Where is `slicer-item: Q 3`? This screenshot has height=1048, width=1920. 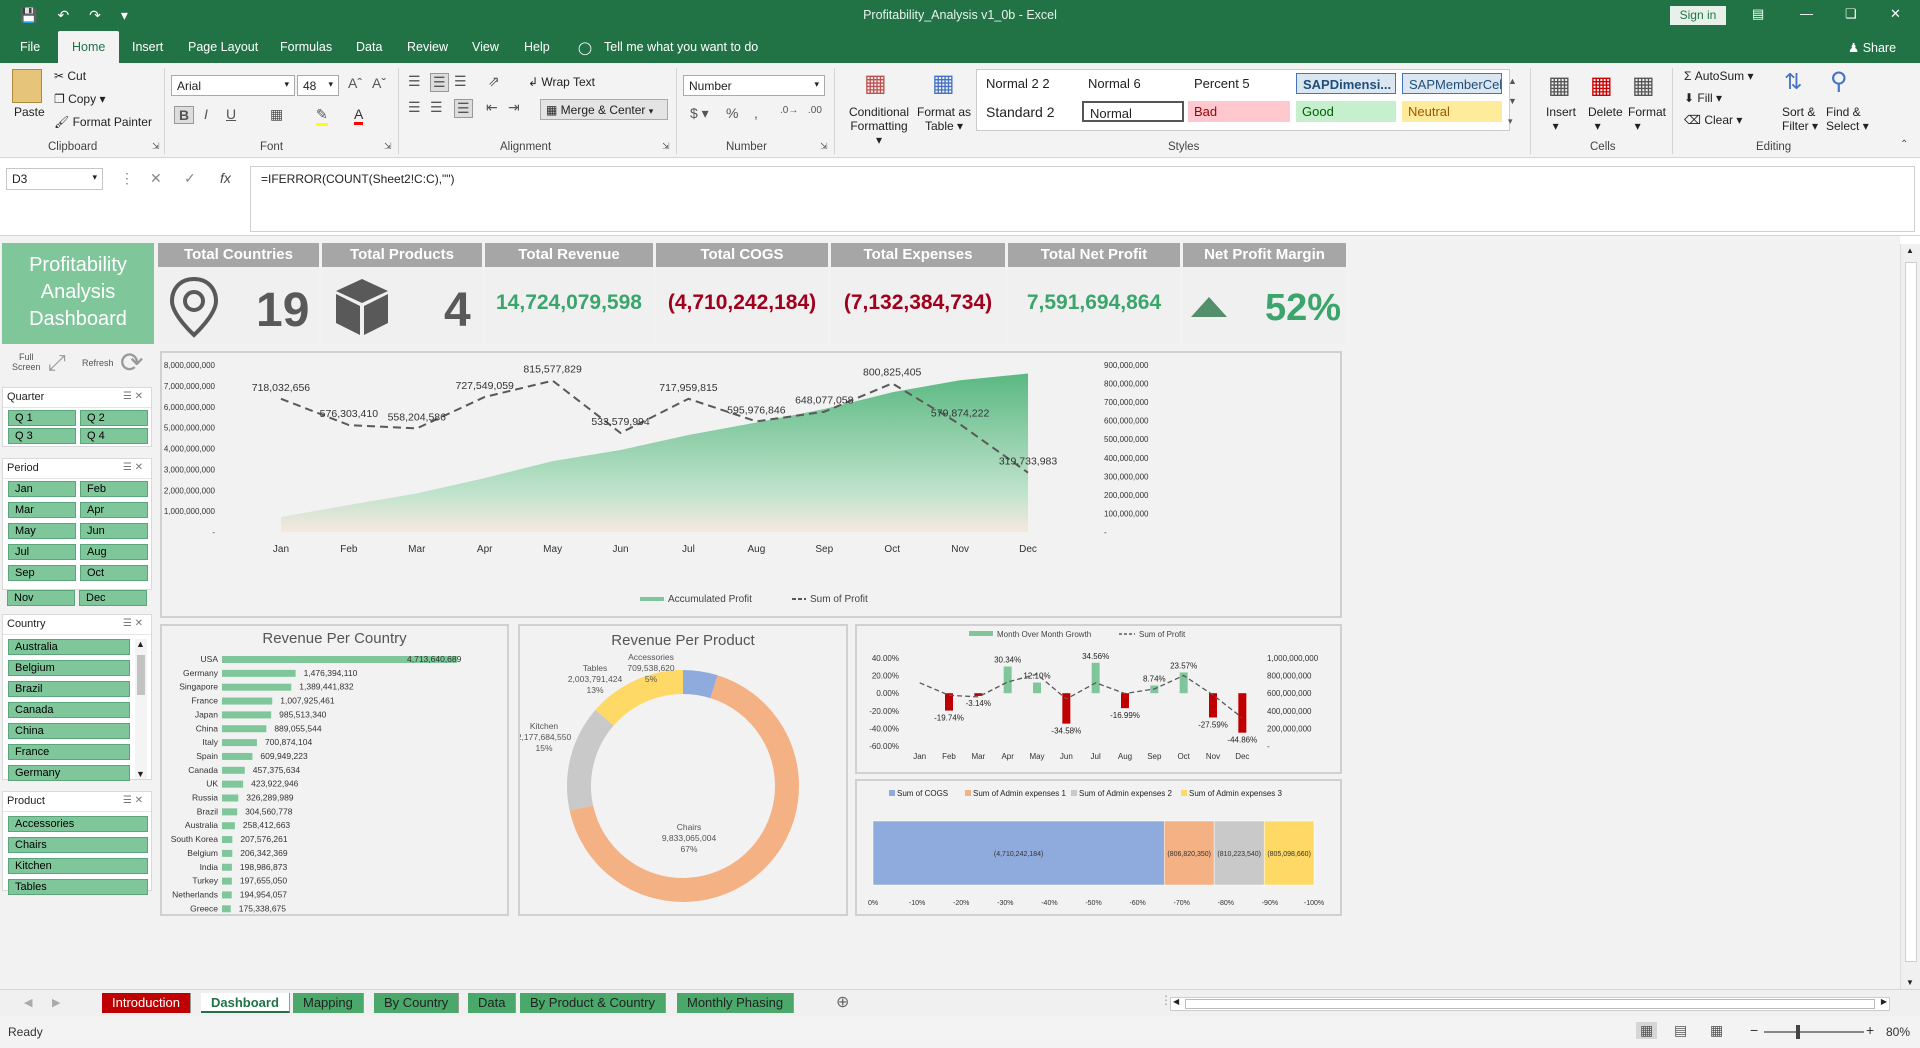 slicer-item: Q 3 is located at coordinates (42, 436).